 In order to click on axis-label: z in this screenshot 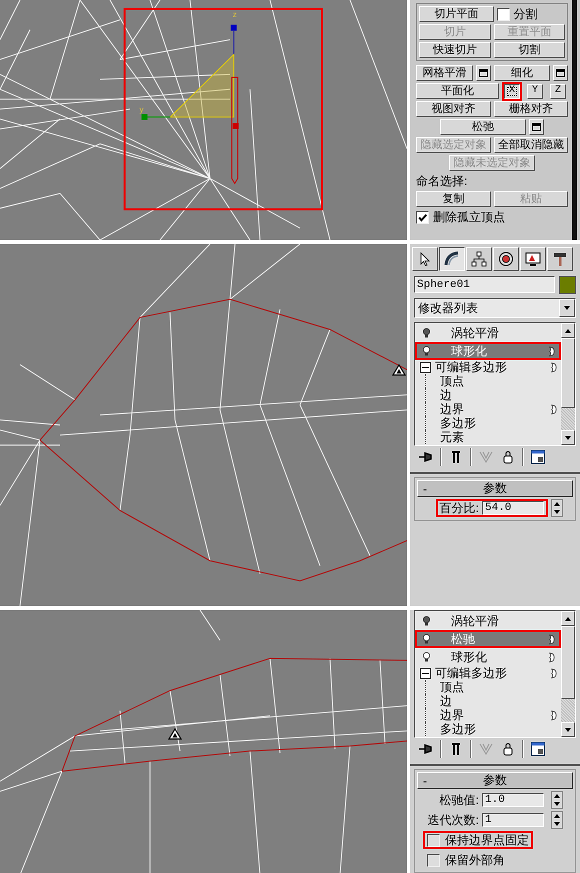, I will do `click(234, 14)`.